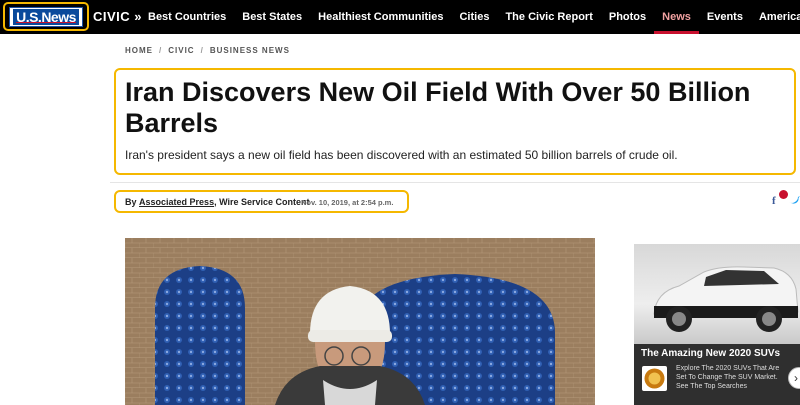 The width and height of the screenshot is (800, 405). What do you see at coordinates (272, 17) in the screenshot?
I see `nav-item-best-states: Best States` at bounding box center [272, 17].